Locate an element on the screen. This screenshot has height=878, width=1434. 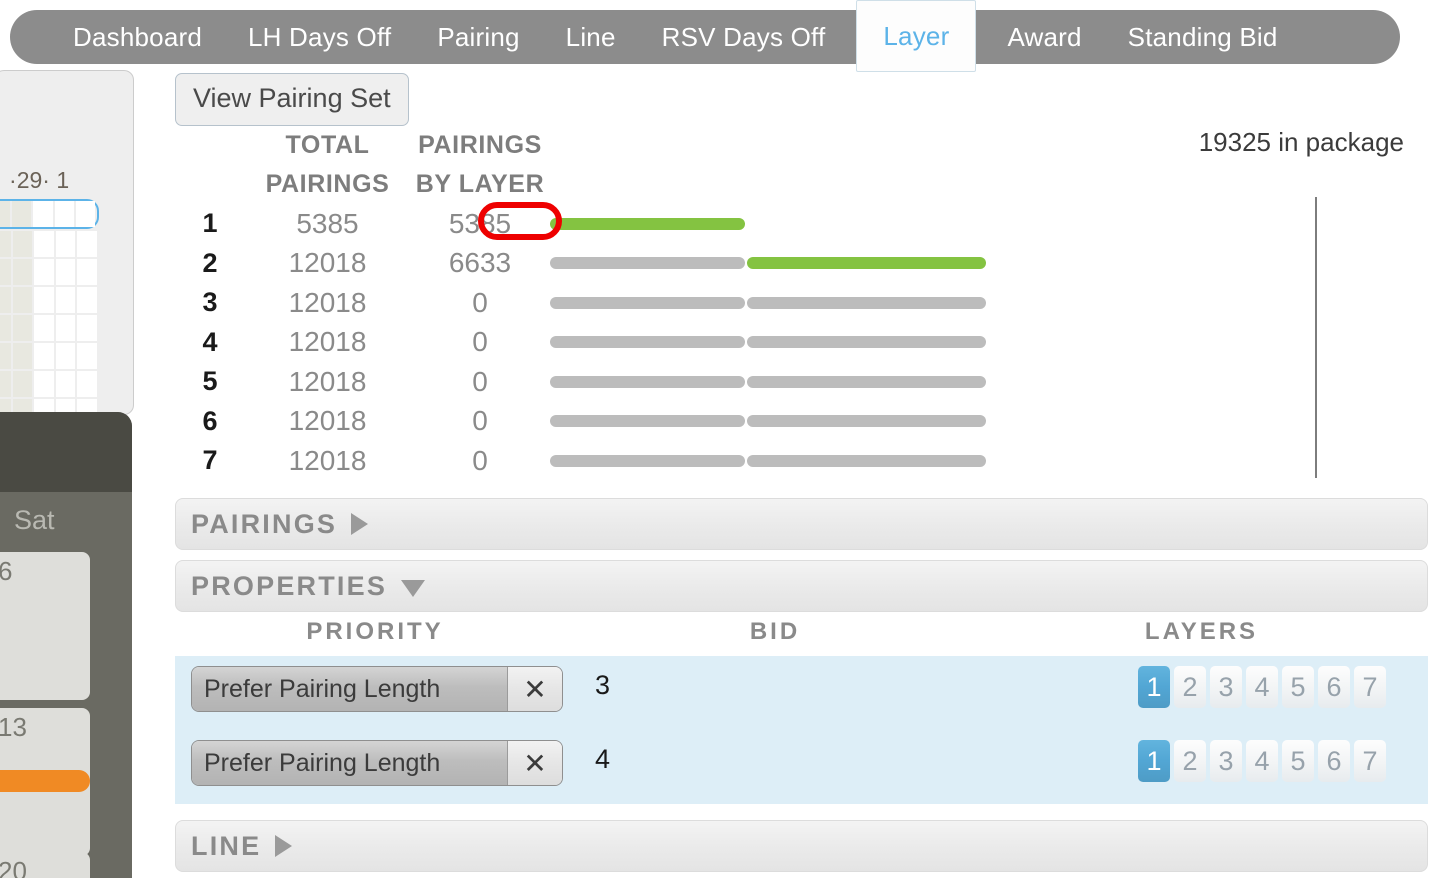
calendar-day-cell: 20 is located at coordinates (45, 865).